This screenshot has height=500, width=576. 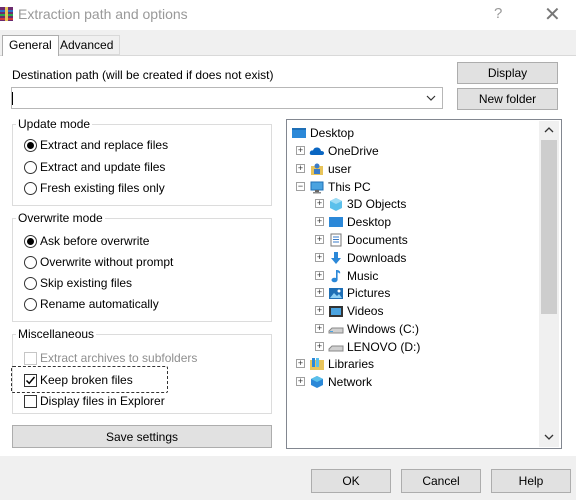 I want to click on radio-extract-and-update: Extract and update files, so click(x=94, y=167).